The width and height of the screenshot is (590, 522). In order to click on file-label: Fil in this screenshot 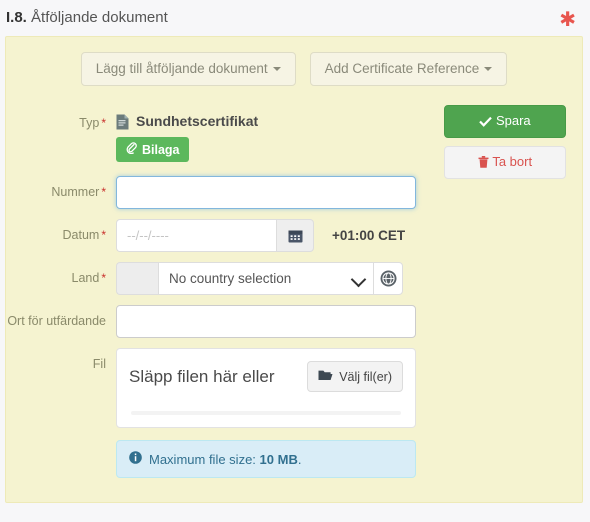, I will do `click(99, 364)`.